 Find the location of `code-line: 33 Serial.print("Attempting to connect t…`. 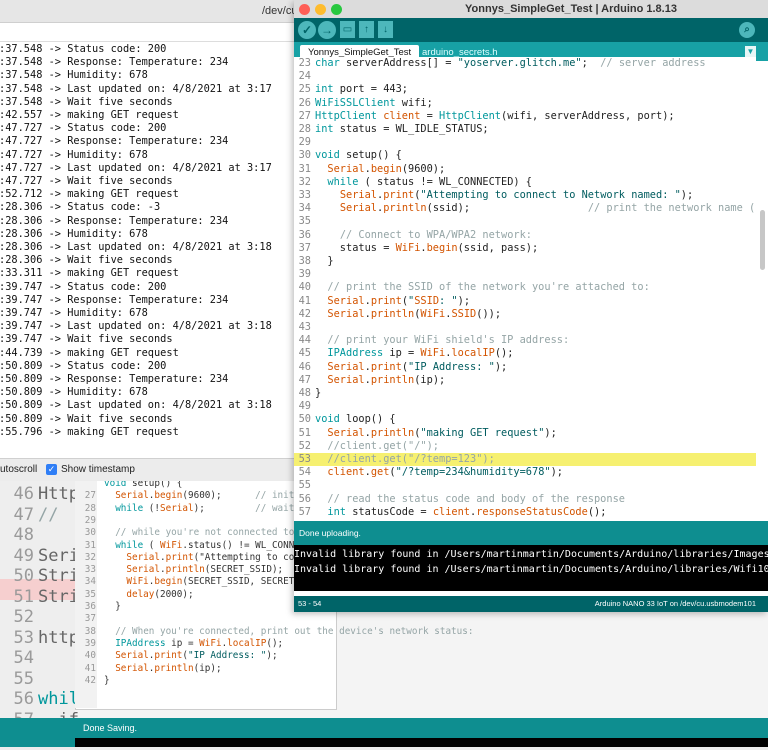

code-line: 33 Serial.print("Attempting to connect t… is located at coordinates (525, 195).